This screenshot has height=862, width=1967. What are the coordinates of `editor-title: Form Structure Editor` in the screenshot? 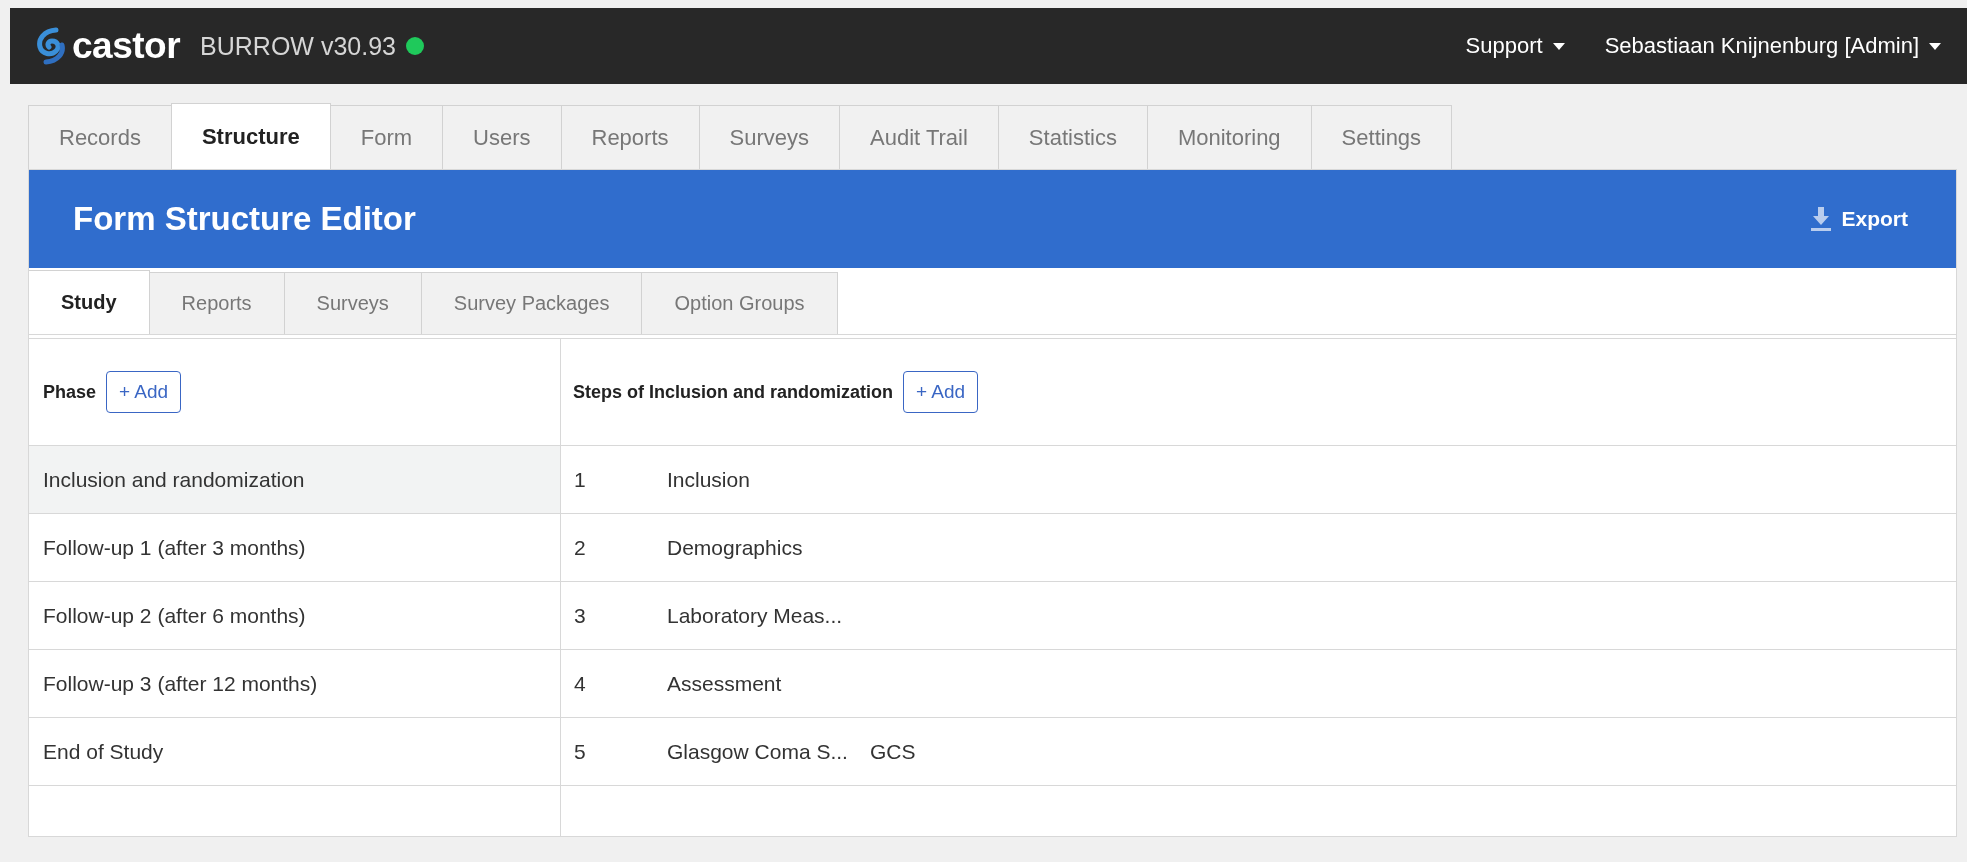 It's located at (245, 219).